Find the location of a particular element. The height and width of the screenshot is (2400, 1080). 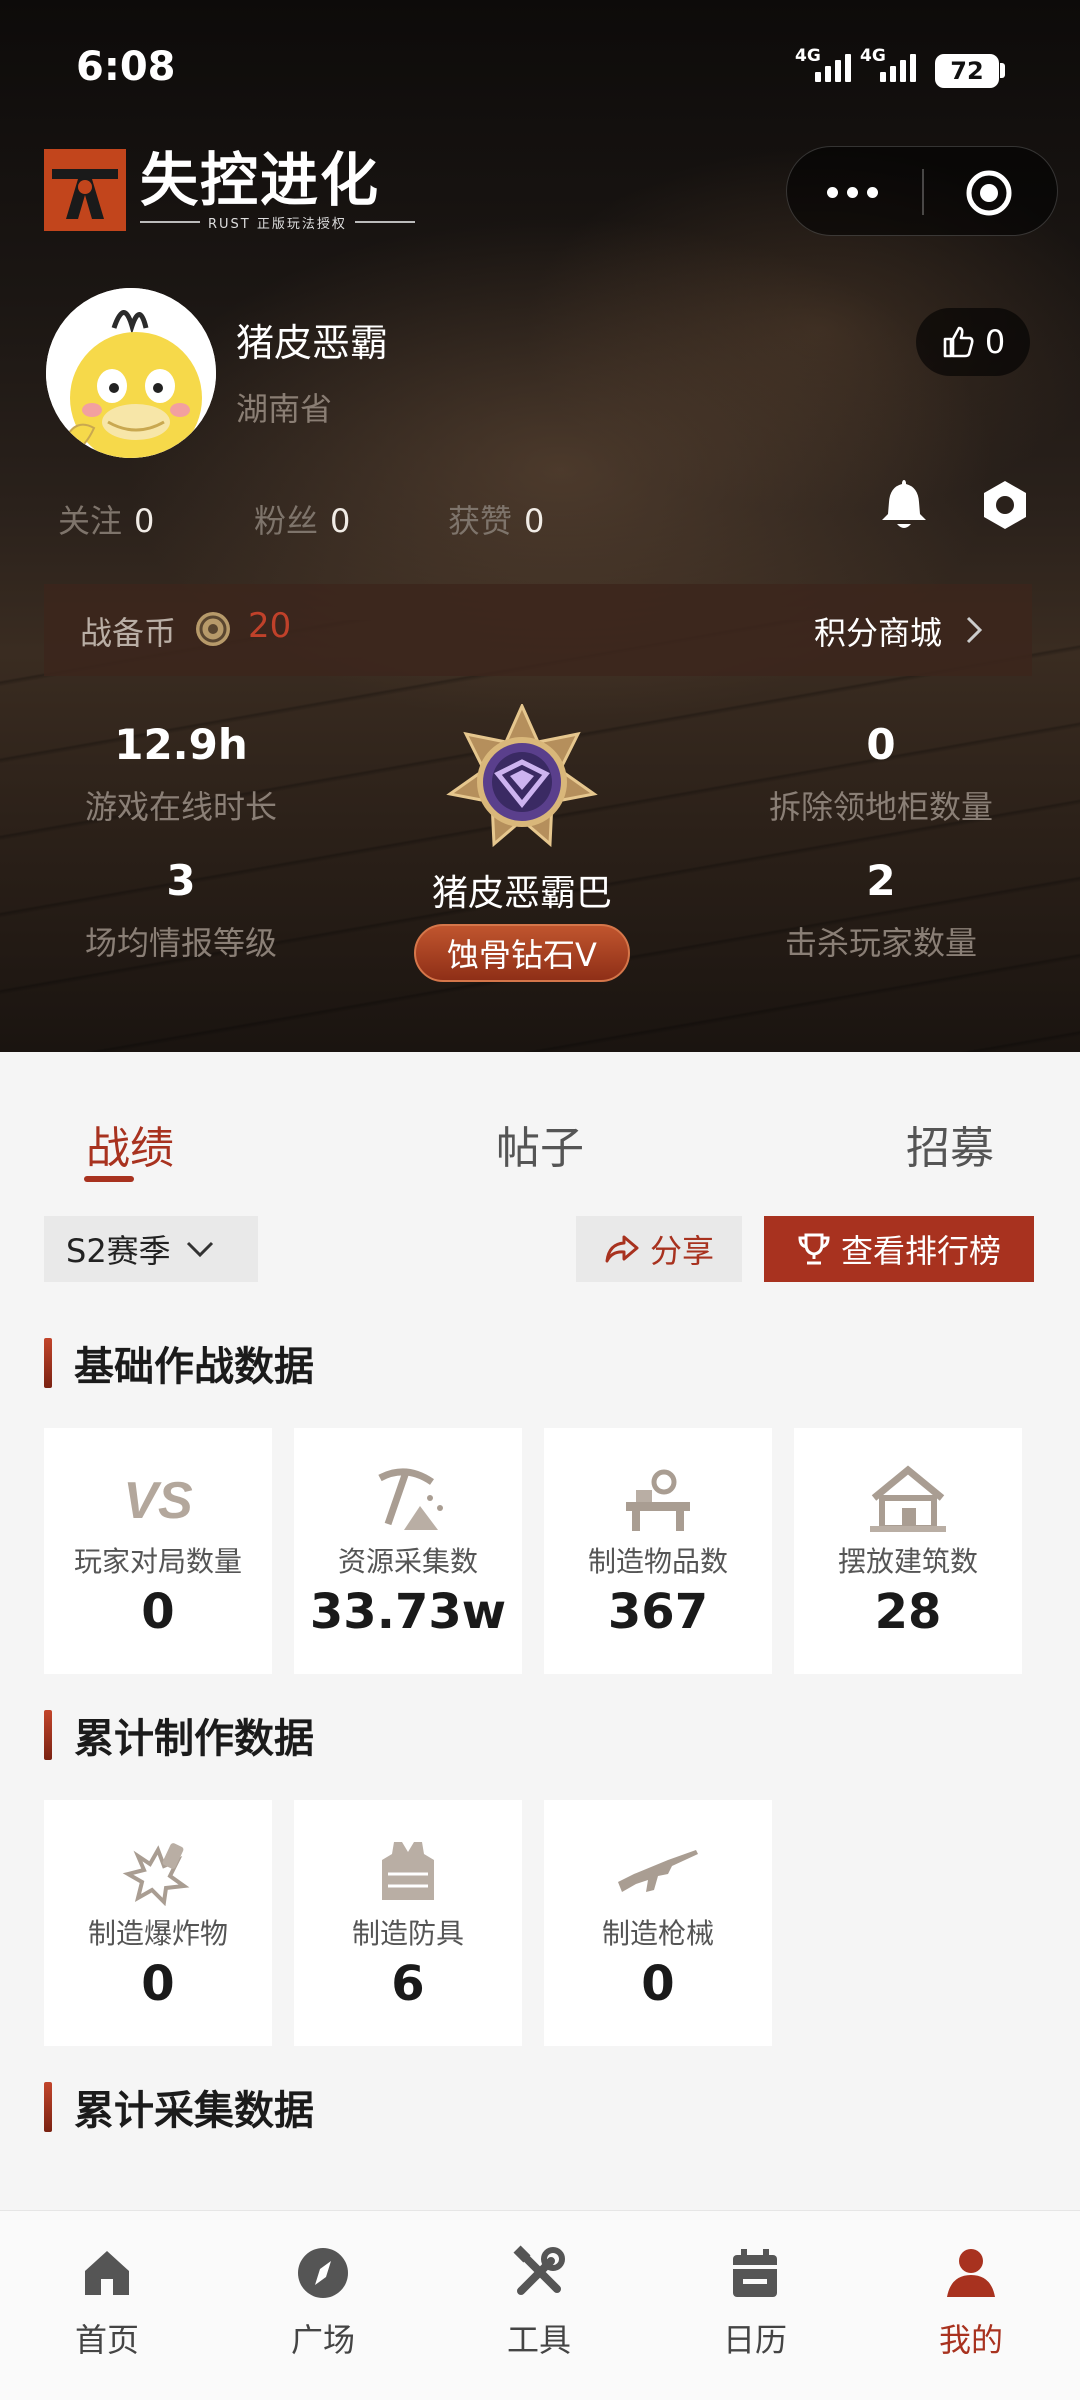

avatar is located at coordinates (131, 373).